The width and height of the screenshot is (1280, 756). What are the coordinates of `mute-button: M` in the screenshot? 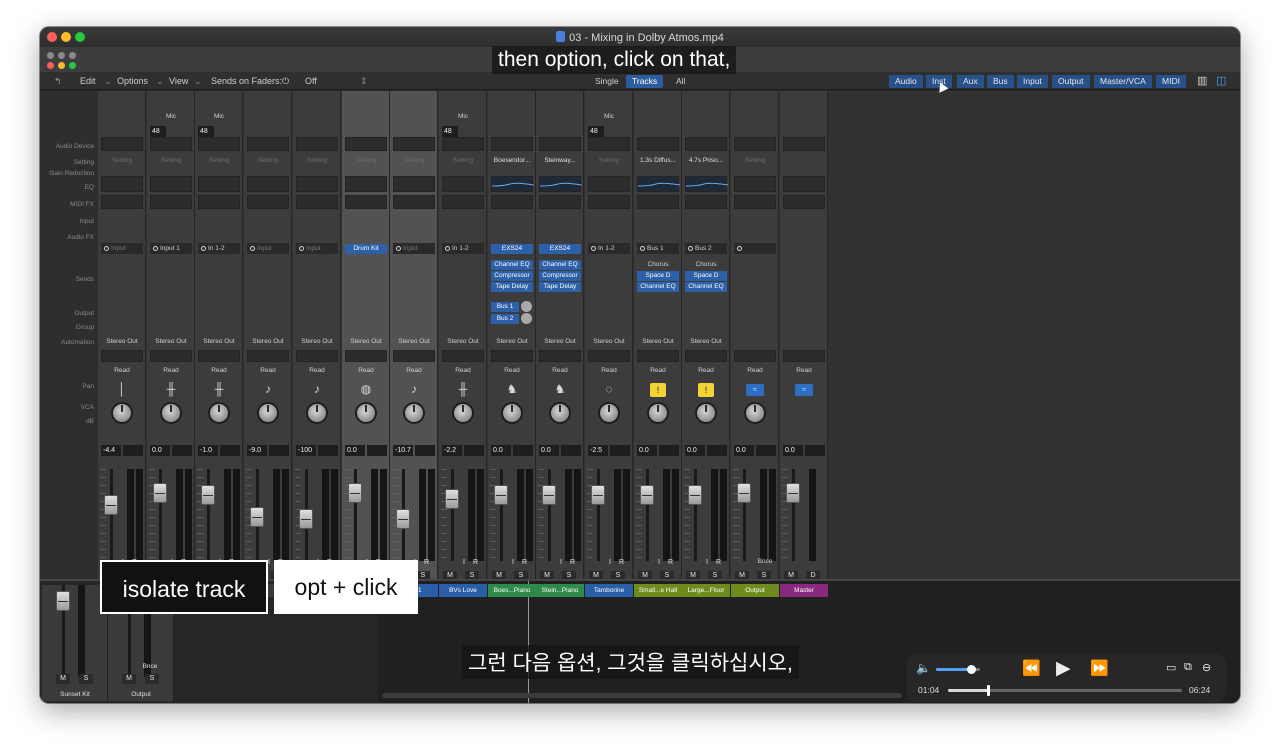 It's located at (63, 679).